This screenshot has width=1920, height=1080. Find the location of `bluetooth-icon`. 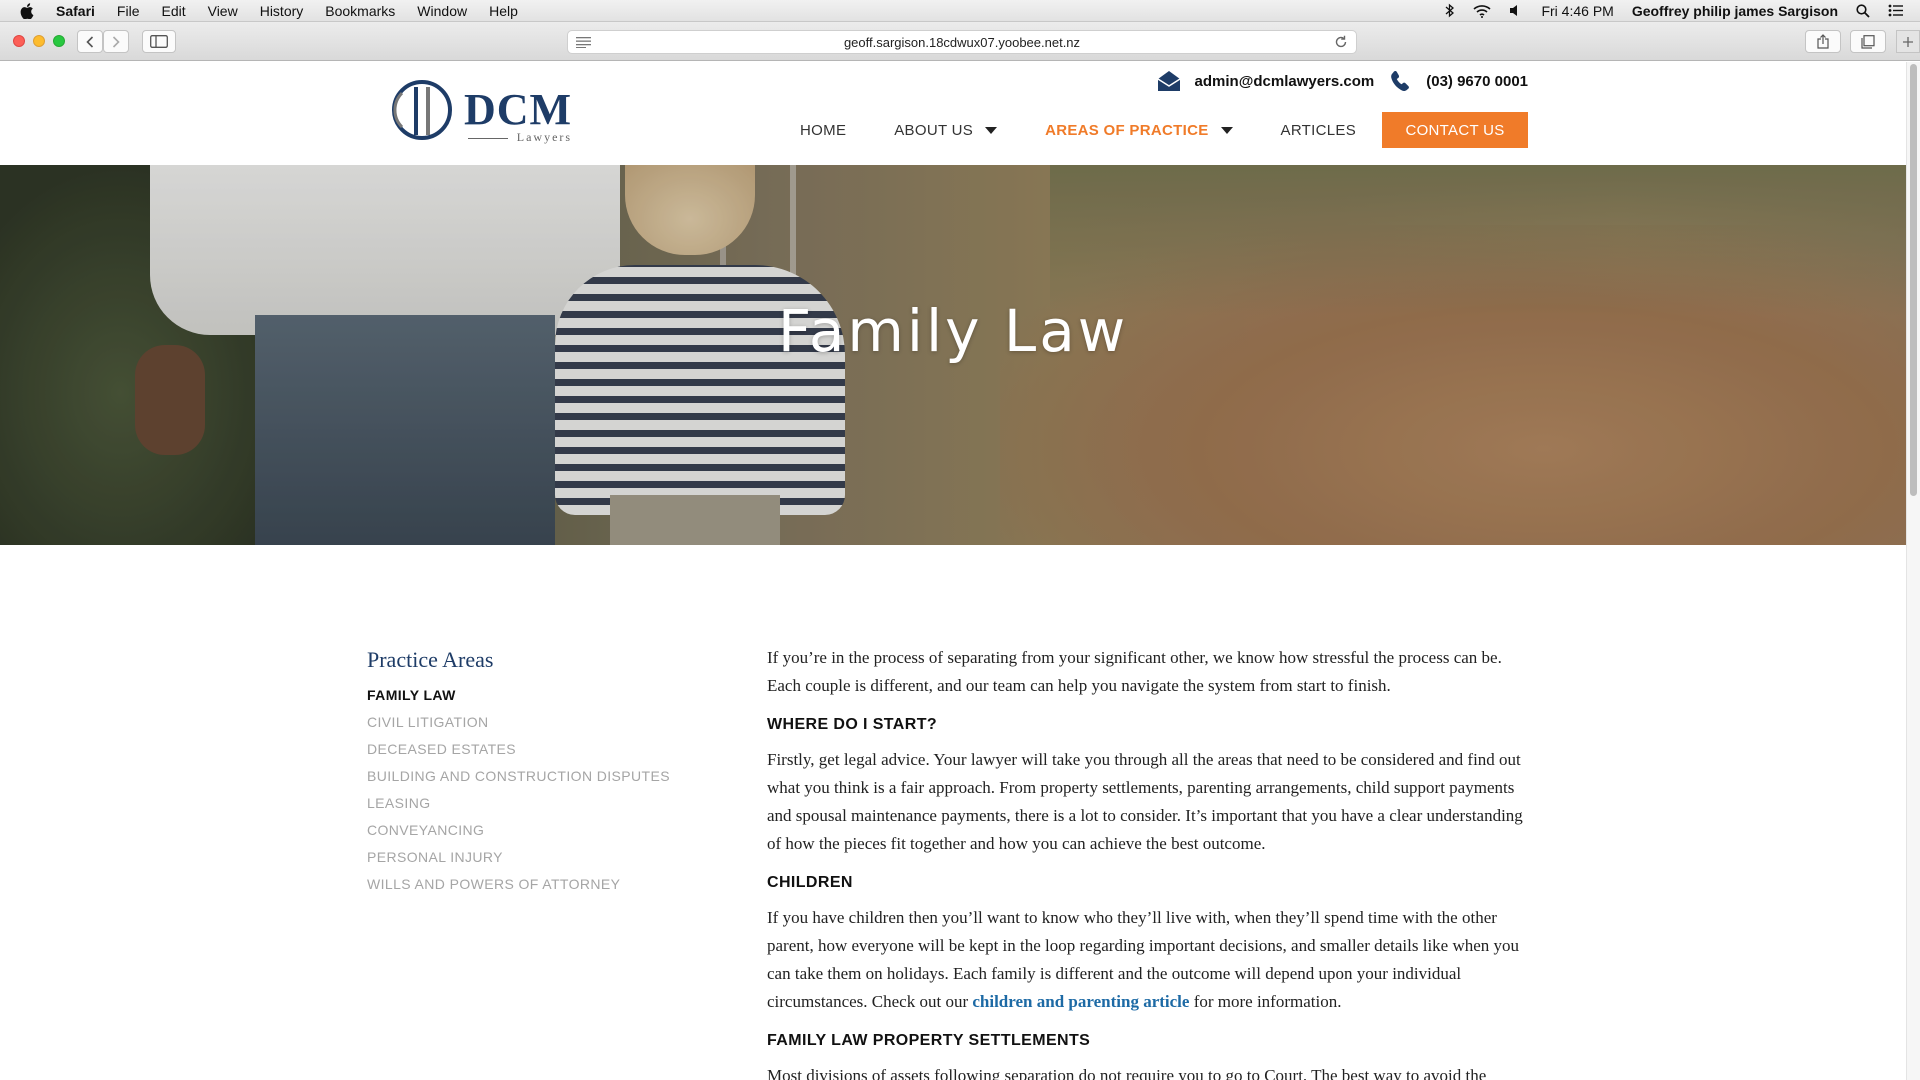

bluetooth-icon is located at coordinates (1450, 10).